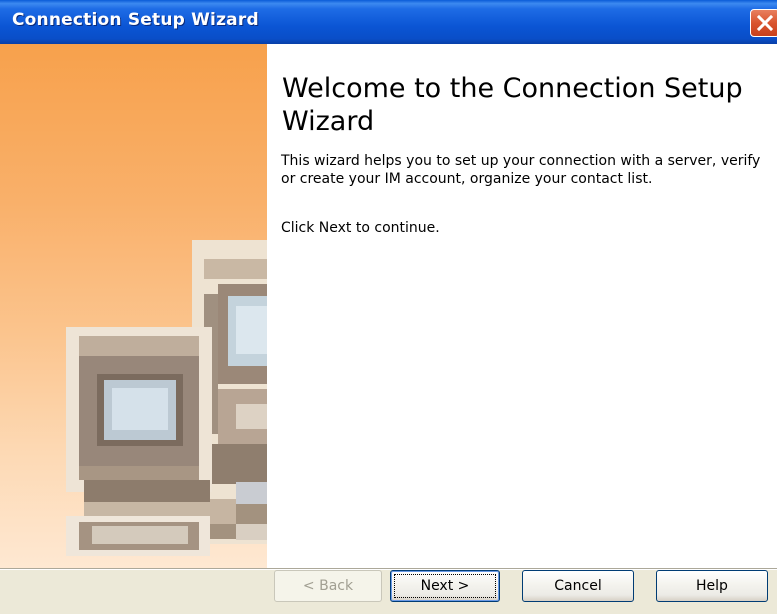 The image size is (777, 614). Describe the element at coordinates (578, 586) in the screenshot. I see `cancel-button: Cancel` at that location.